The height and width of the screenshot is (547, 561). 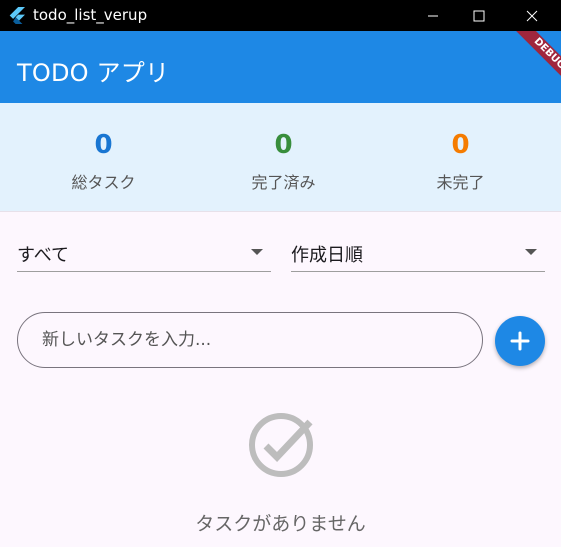 What do you see at coordinates (327, 255) in the screenshot?
I see `sort-selected: 作成日順` at bounding box center [327, 255].